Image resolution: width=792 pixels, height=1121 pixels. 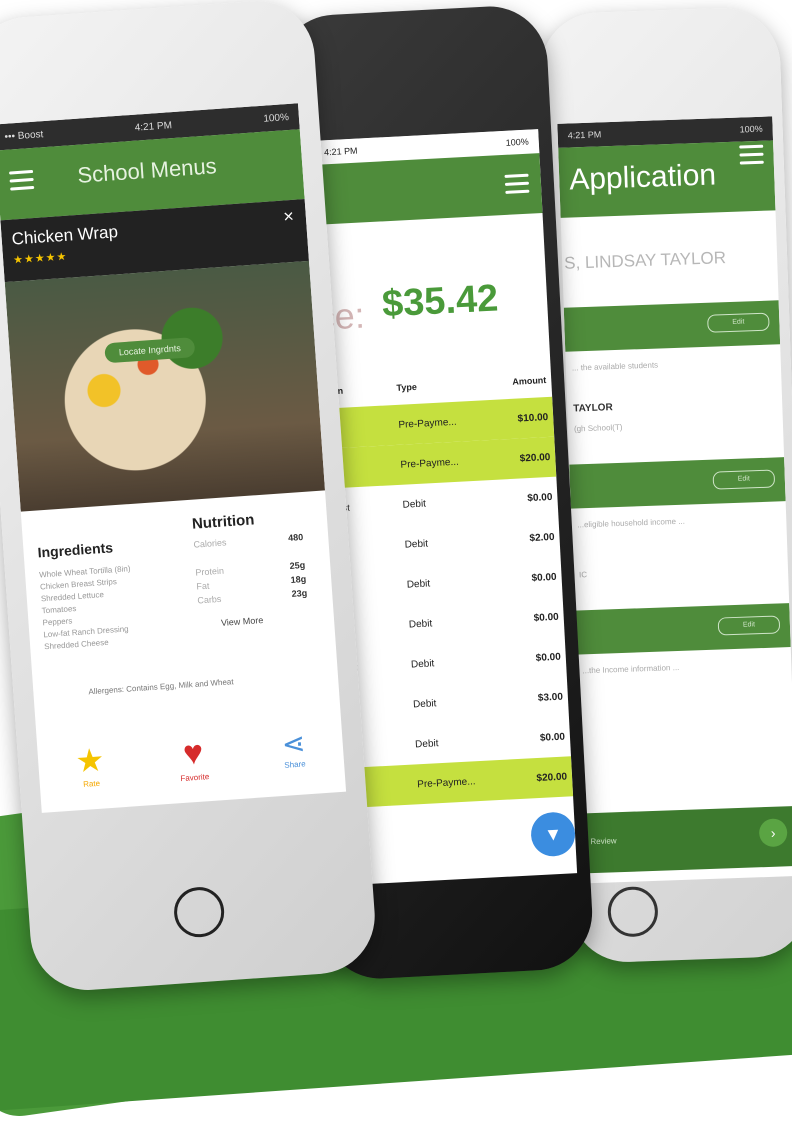 I want to click on bottom-tab-bar: ★ Rate ♥ Favorite ⋖ Share, so click(x=191, y=762).